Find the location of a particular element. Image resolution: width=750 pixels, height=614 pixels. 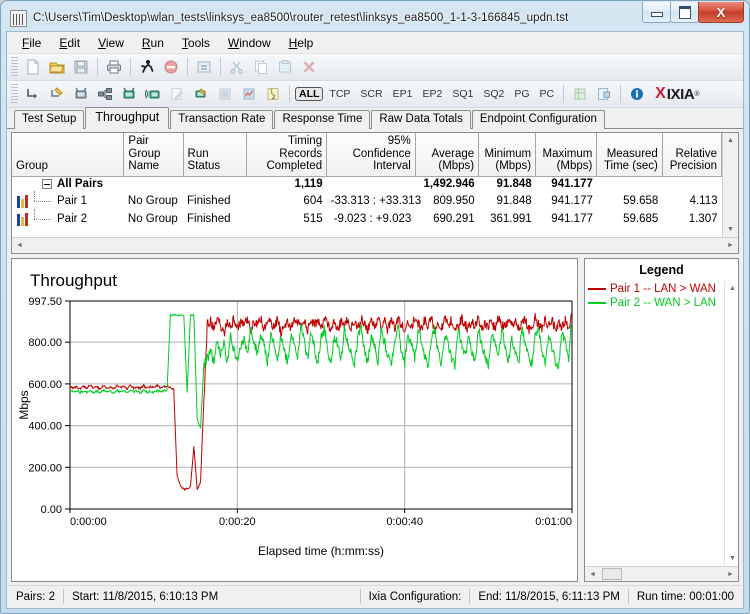

menu-view: View is located at coordinates (111, 43).